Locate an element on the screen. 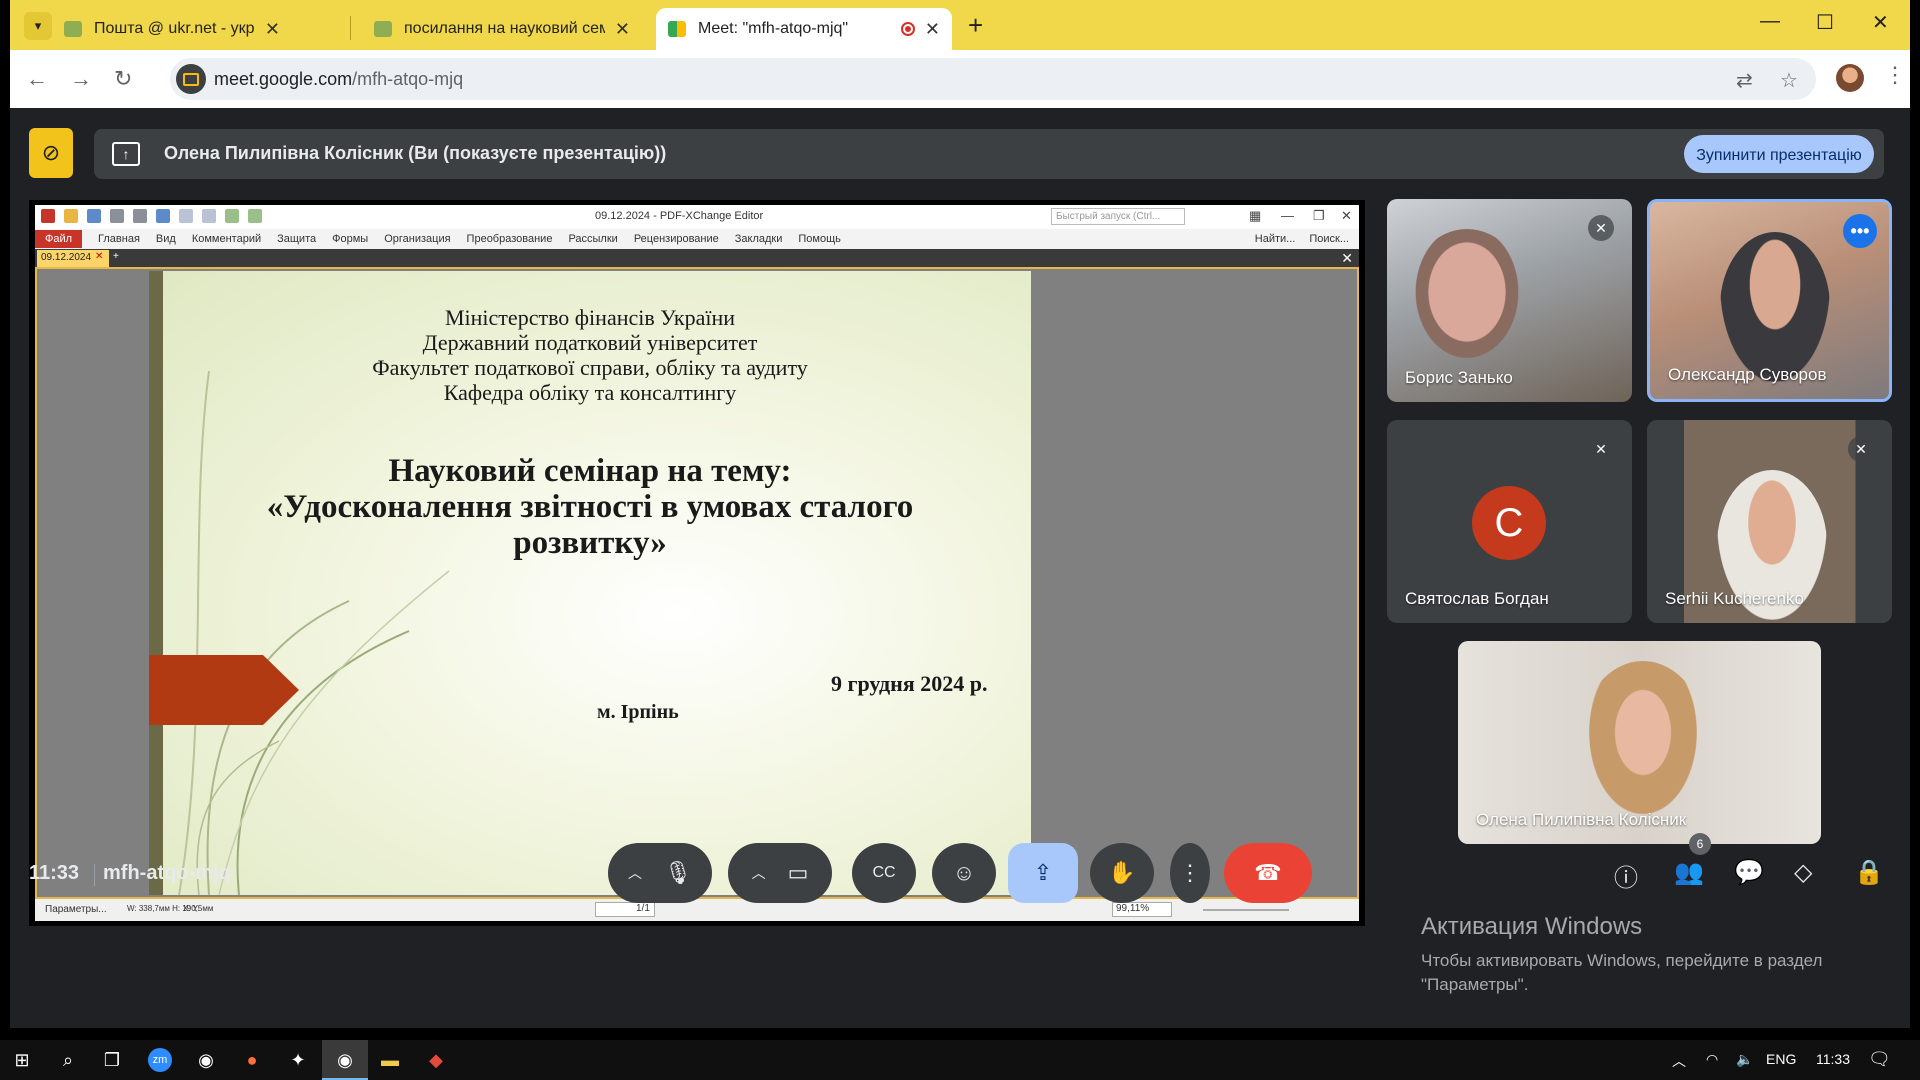  windows-taskbar: ⊞ ⌕ ❐ zm ◉ ● ✦ ◉ ▬ ◆ ︿ ◠ 🔈 ENG 11:33 🗨 is located at coordinates (960, 1060).